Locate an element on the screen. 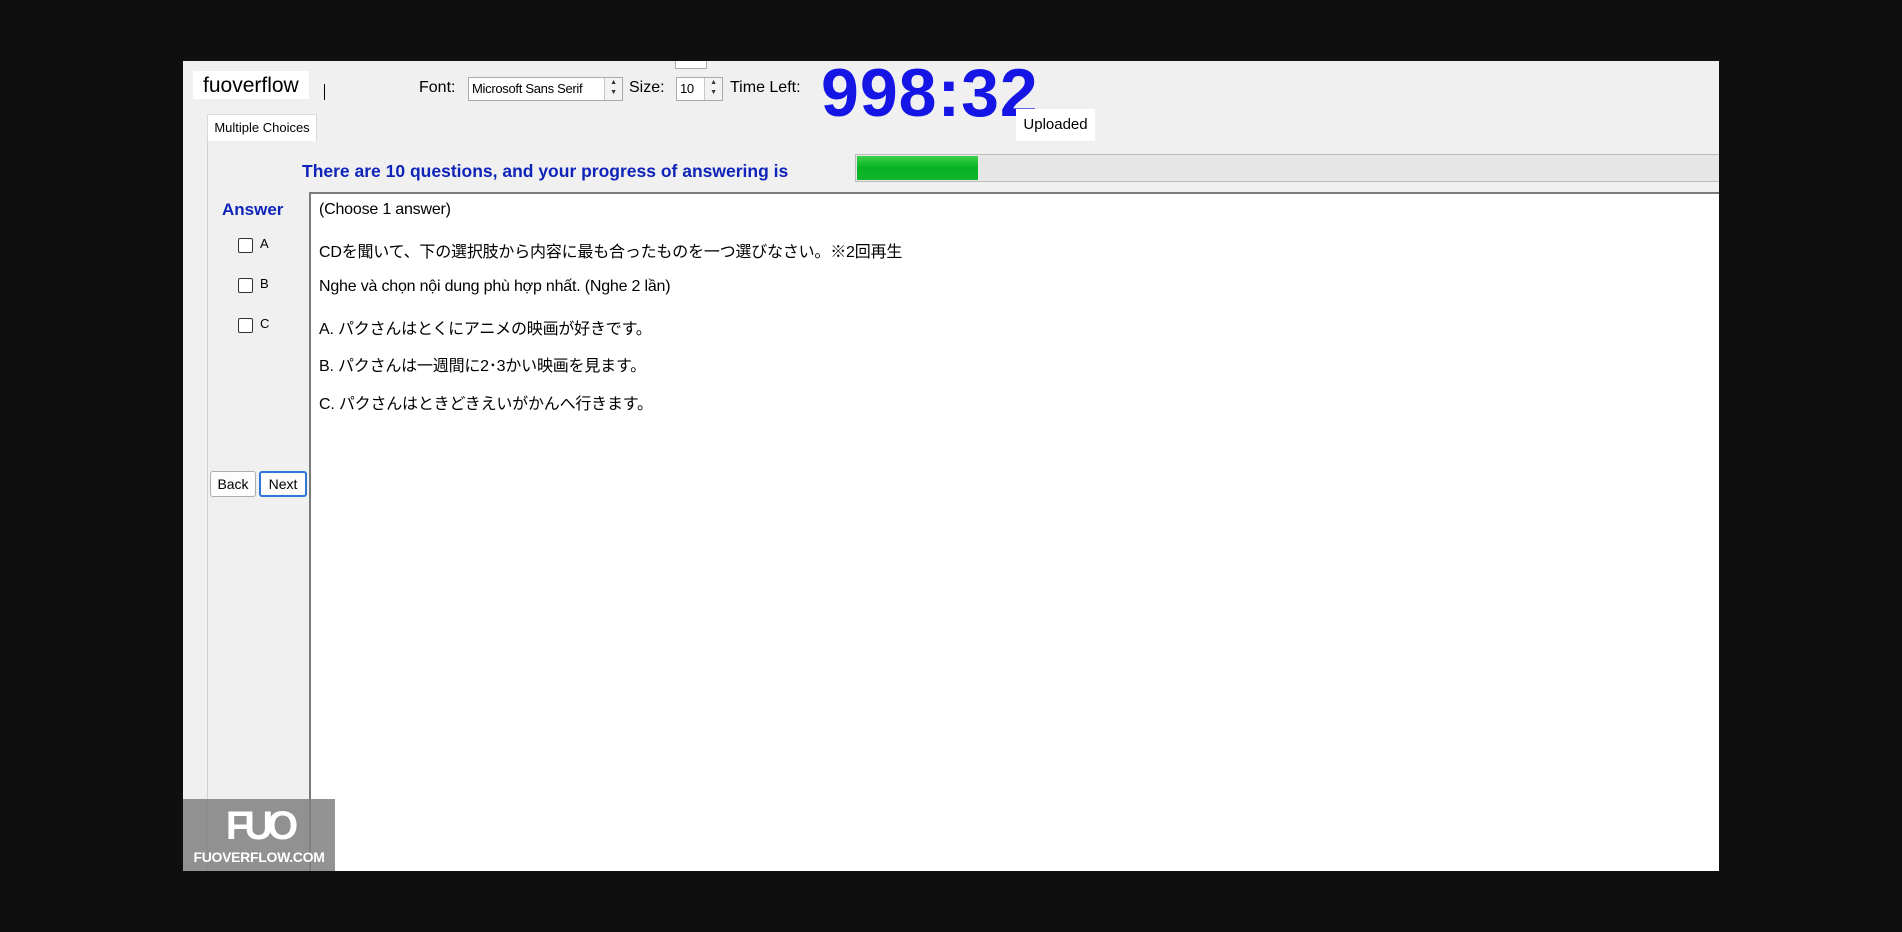  time-left-label: Time Left: is located at coordinates (765, 87).